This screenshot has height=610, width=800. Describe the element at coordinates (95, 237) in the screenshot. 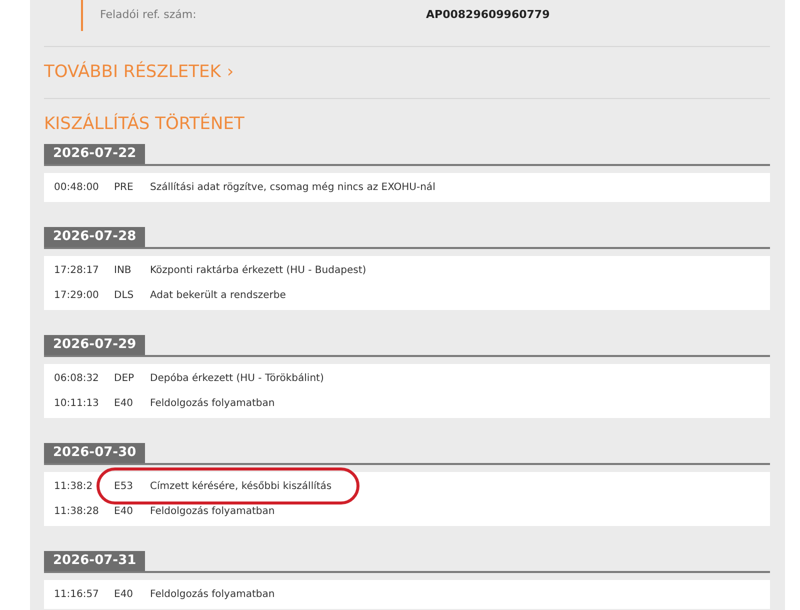

I see `date-header: 2026-07-28` at that location.